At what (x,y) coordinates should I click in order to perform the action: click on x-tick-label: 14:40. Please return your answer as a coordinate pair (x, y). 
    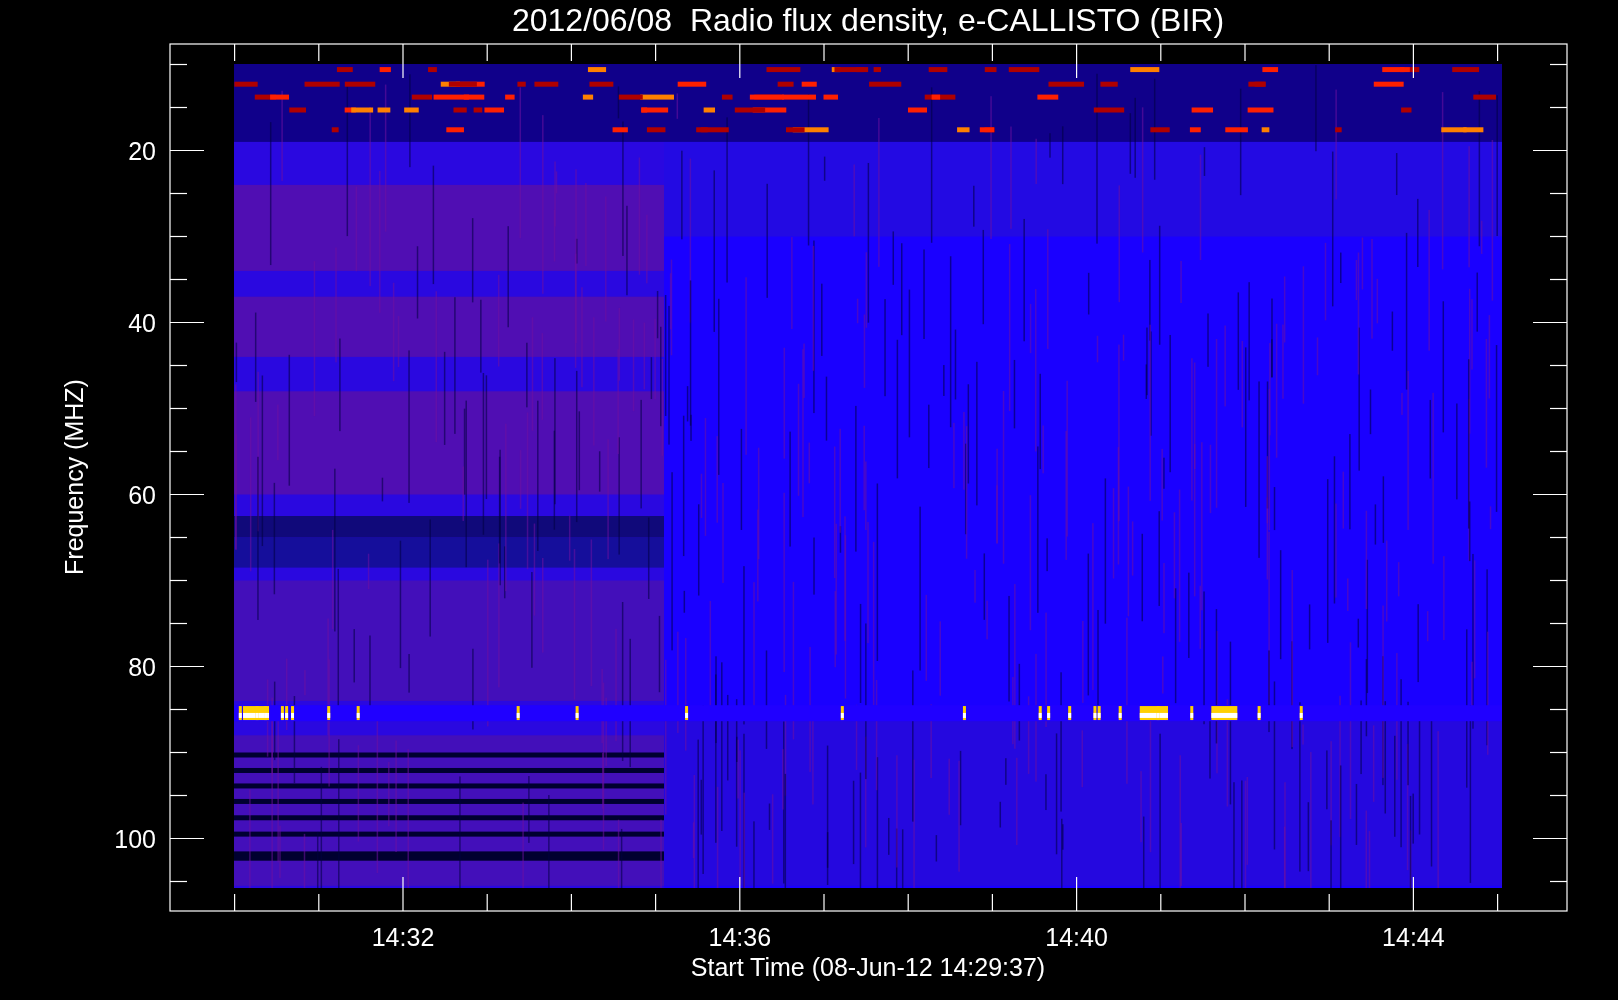
    Looking at the image, I should click on (1076, 937).